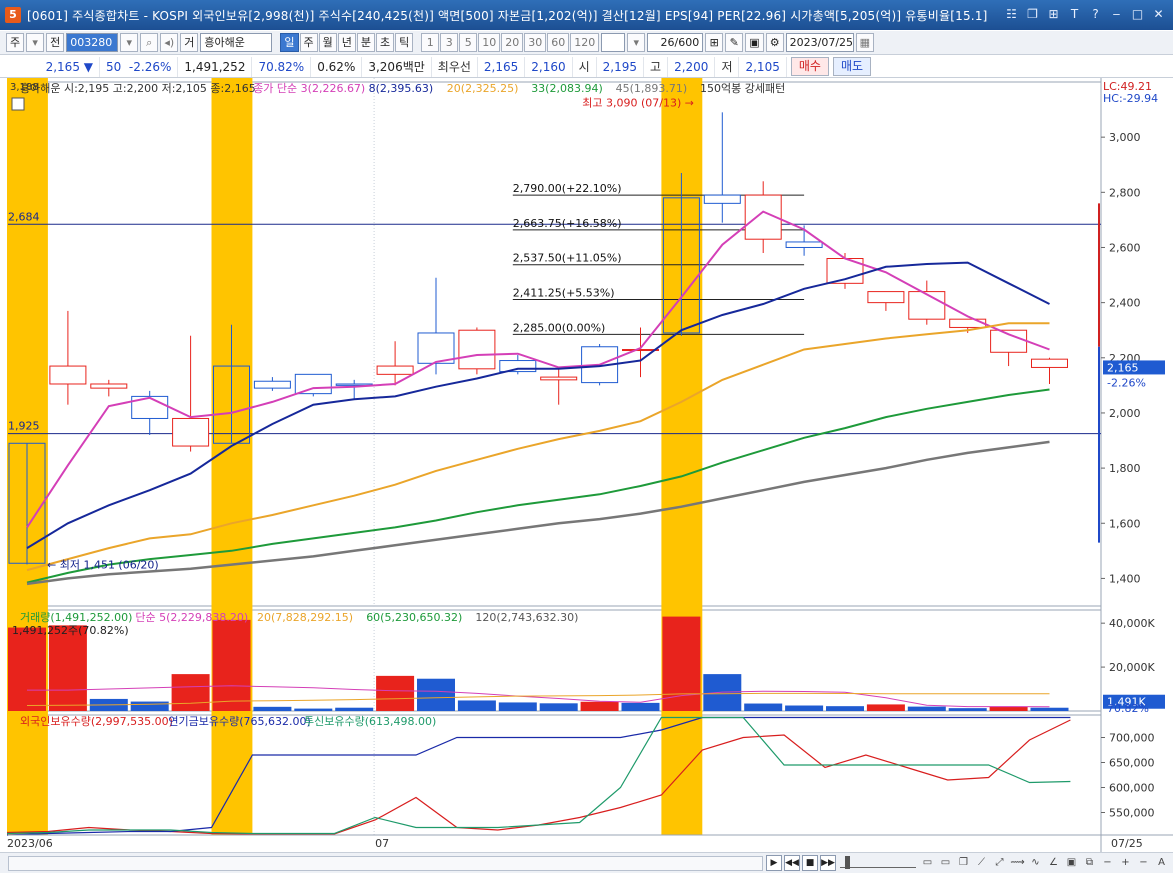  Describe the element at coordinates (1137, 14) in the screenshot. I see `restore-icon: □` at that location.